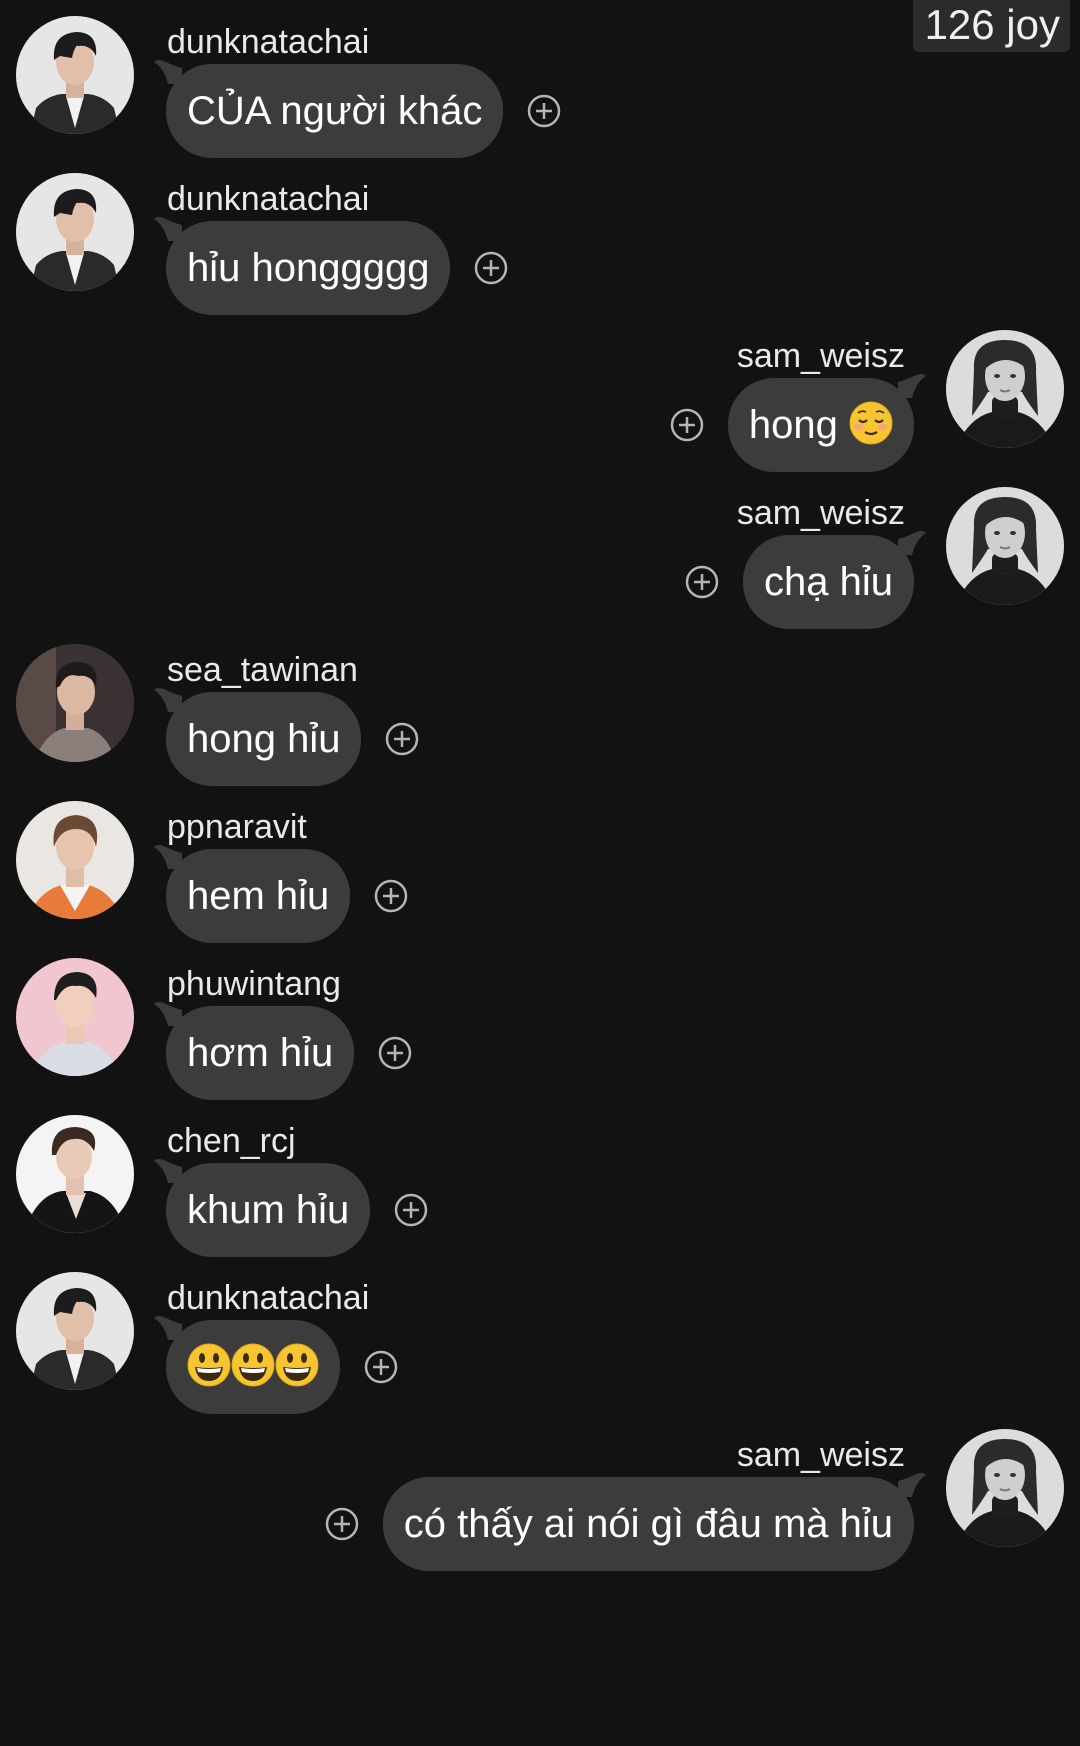 Image resolution: width=1080 pixels, height=1746 pixels. Describe the element at coordinates (254, 984) in the screenshot. I see `message-username: phuwintang` at that location.